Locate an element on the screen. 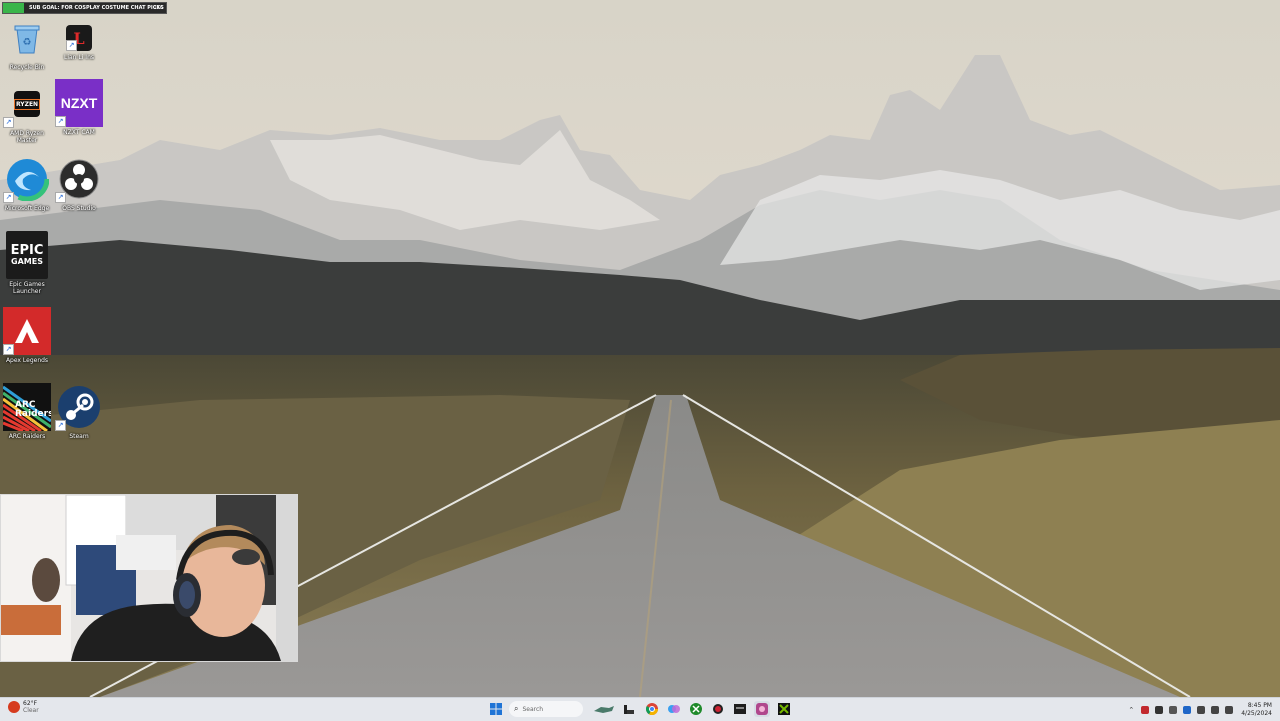  xbox-icon is located at coordinates (696, 709).